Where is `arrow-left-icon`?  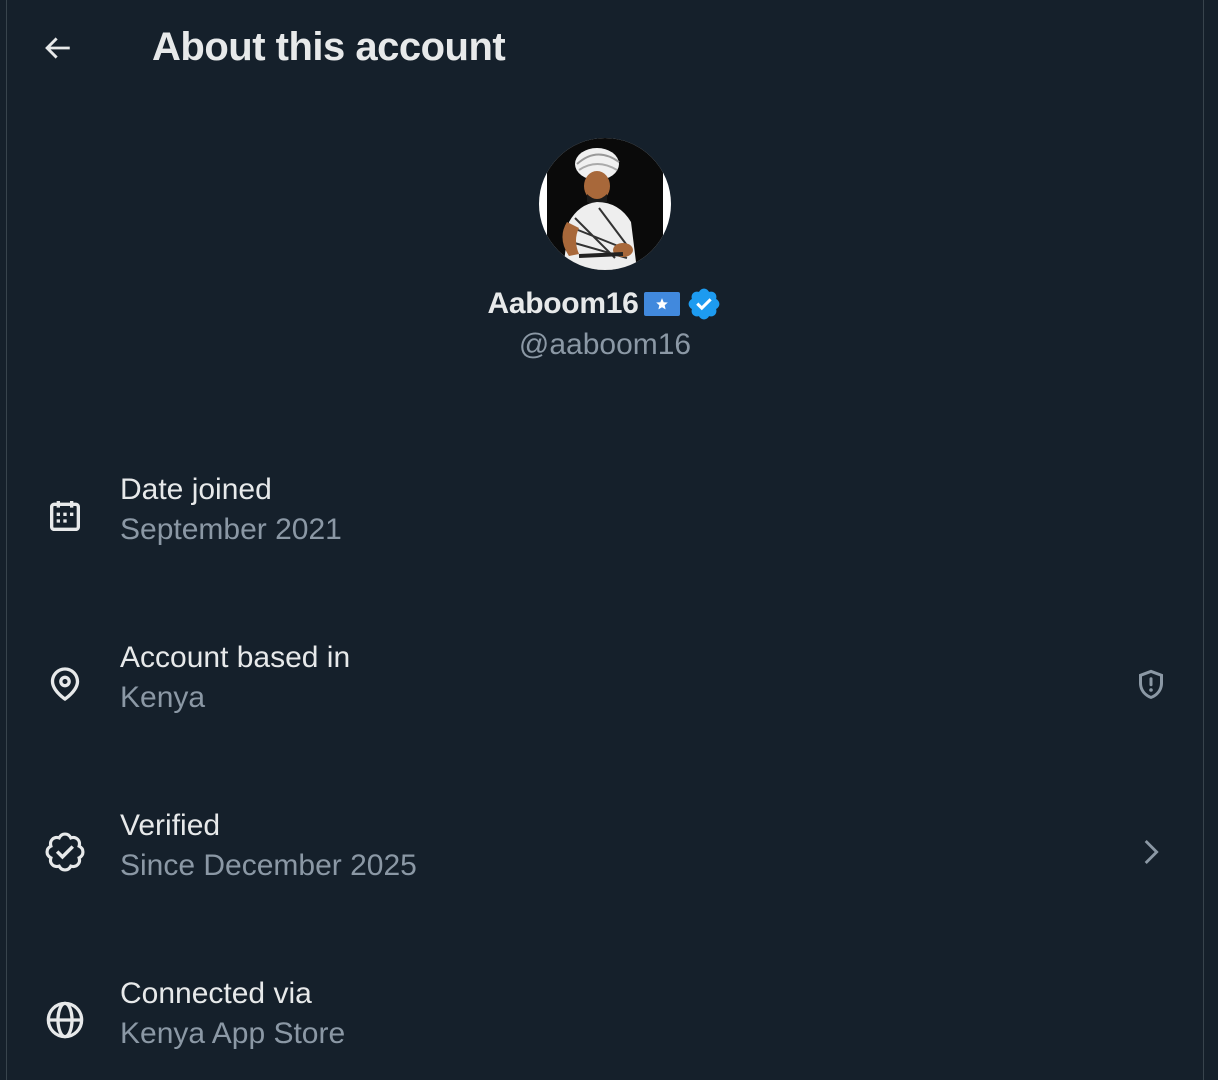
arrow-left-icon is located at coordinates (57, 48).